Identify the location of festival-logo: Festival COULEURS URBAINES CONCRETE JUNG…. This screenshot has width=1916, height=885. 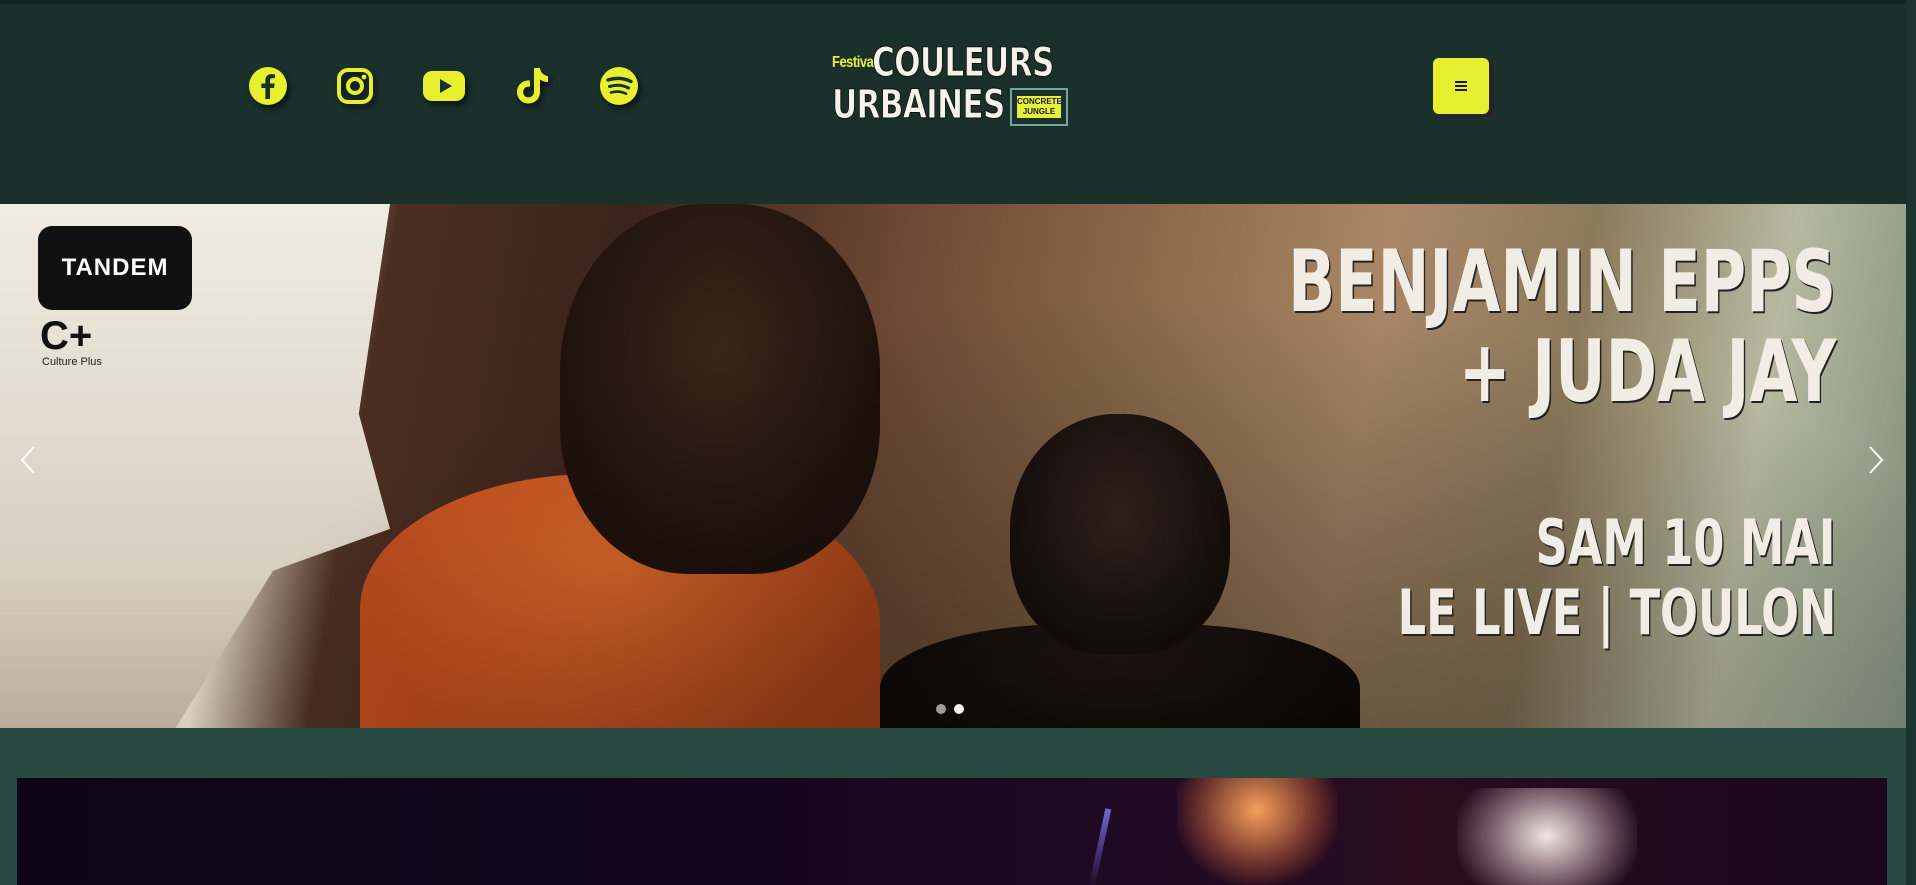
(952, 86).